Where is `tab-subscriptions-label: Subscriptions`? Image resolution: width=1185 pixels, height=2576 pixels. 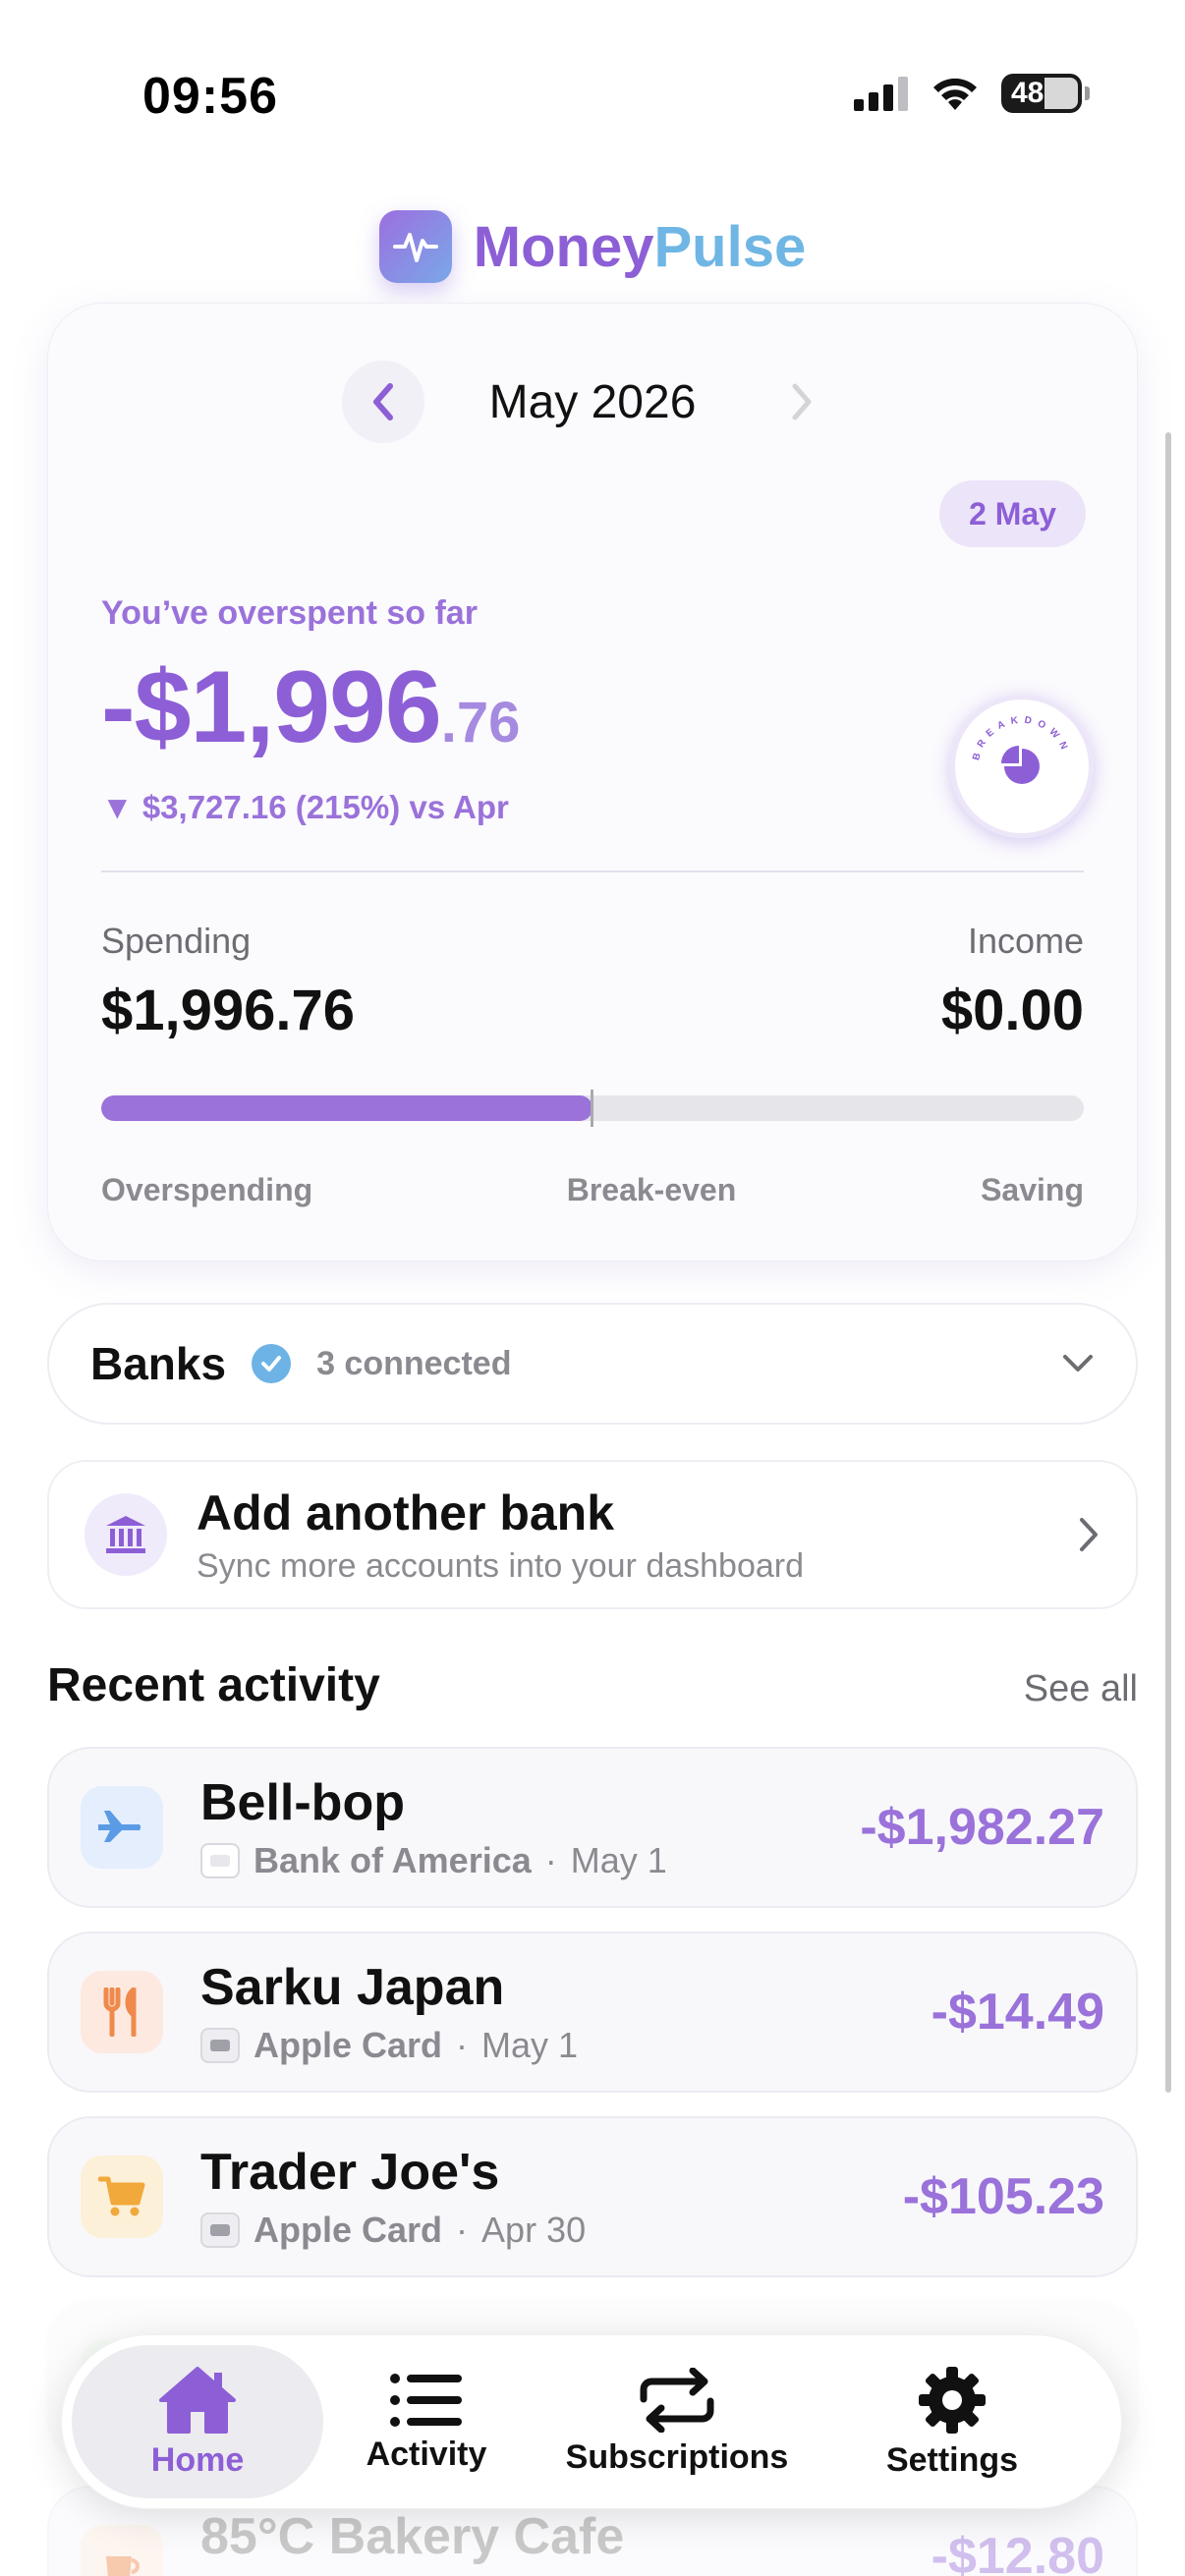 tab-subscriptions-label: Subscriptions is located at coordinates (677, 2456).